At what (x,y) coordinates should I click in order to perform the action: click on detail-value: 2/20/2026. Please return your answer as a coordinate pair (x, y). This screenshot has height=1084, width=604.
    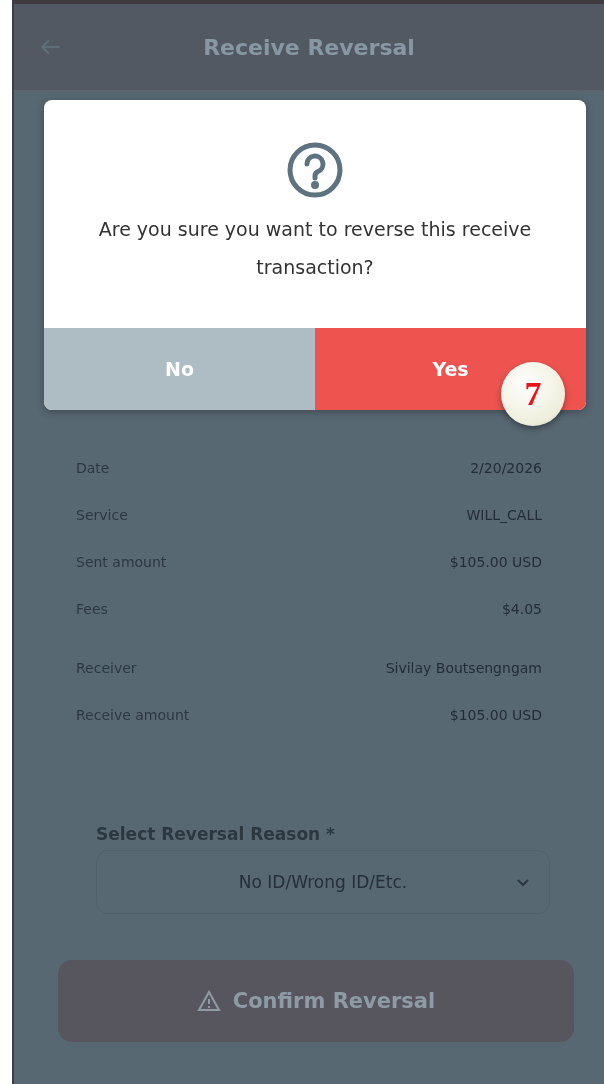
    Looking at the image, I should click on (506, 467).